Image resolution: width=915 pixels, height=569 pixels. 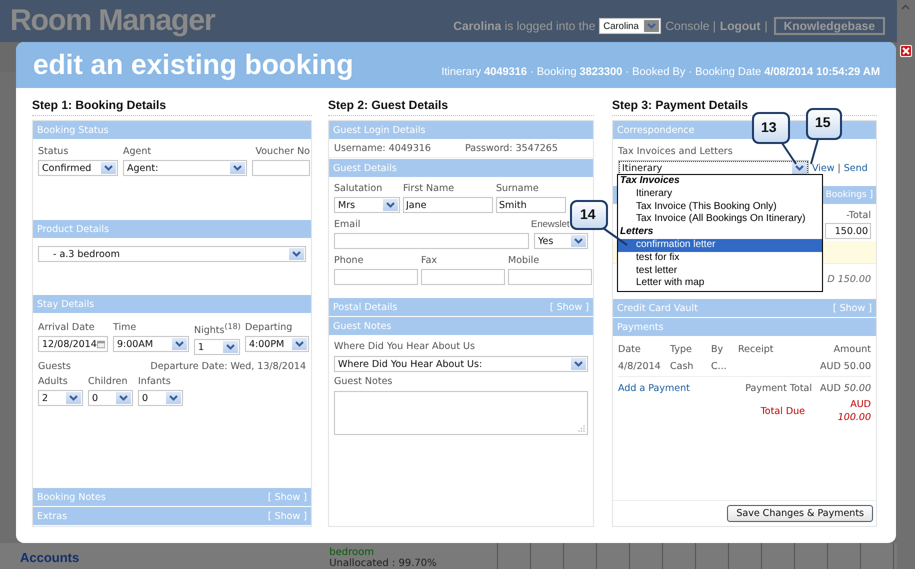 What do you see at coordinates (630, 349) in the screenshot?
I see `column-header: Date` at bounding box center [630, 349].